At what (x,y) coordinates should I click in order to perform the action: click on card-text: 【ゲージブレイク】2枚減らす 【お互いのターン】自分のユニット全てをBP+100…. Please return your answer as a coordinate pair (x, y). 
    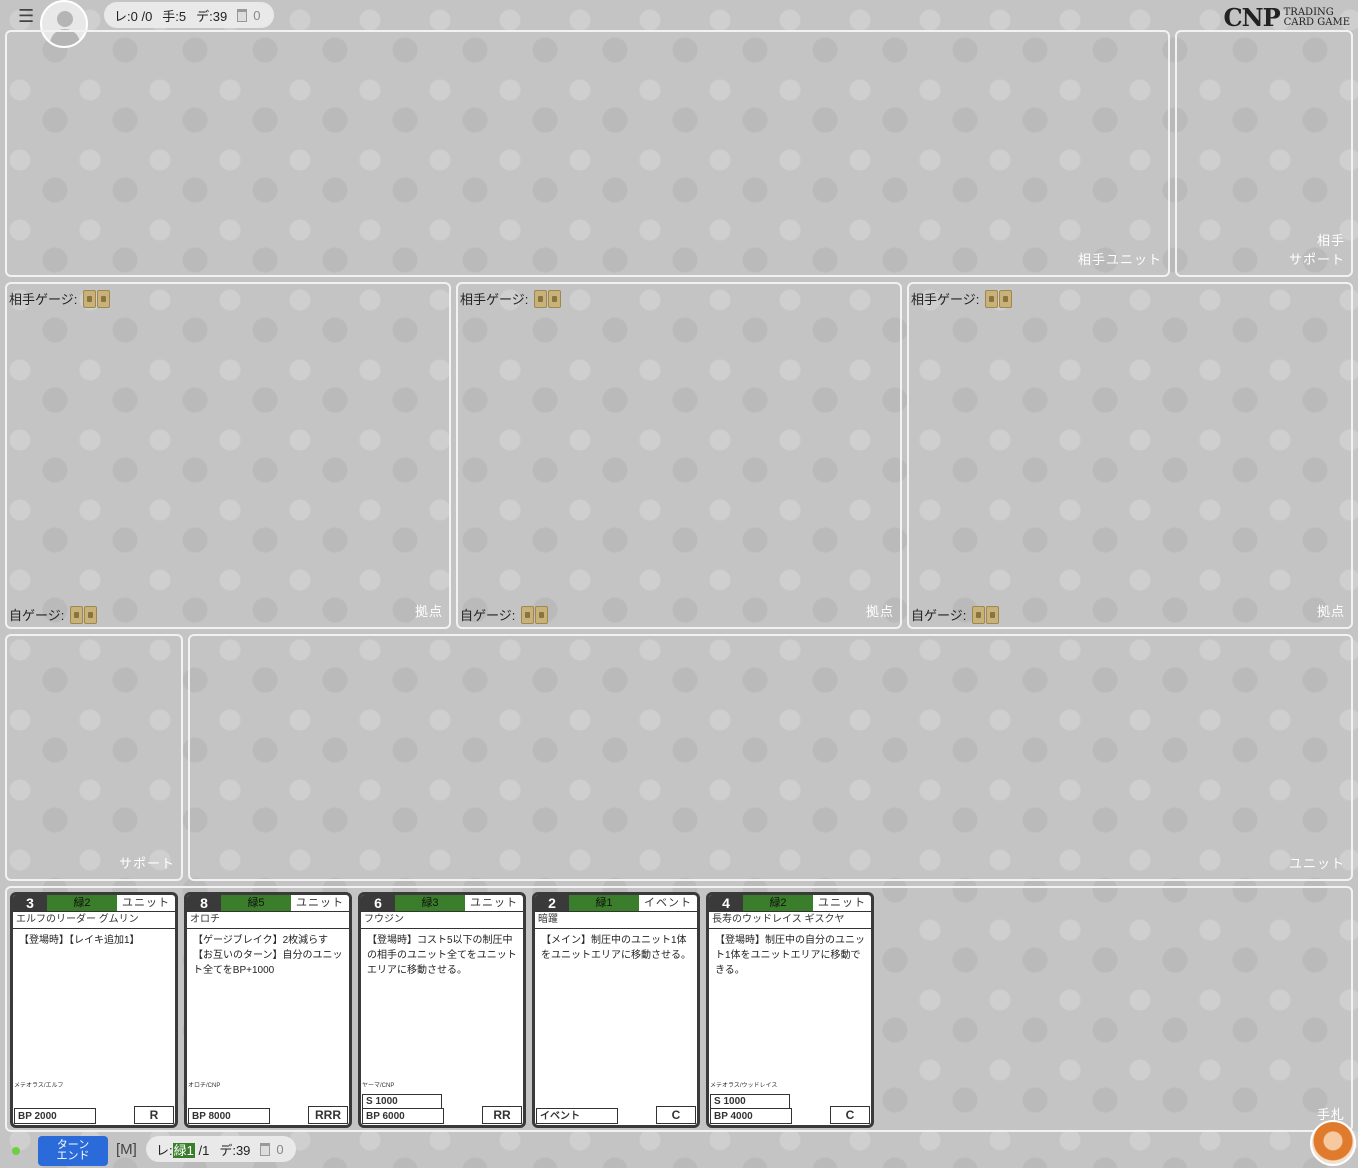
    Looking at the image, I should click on (268, 955).